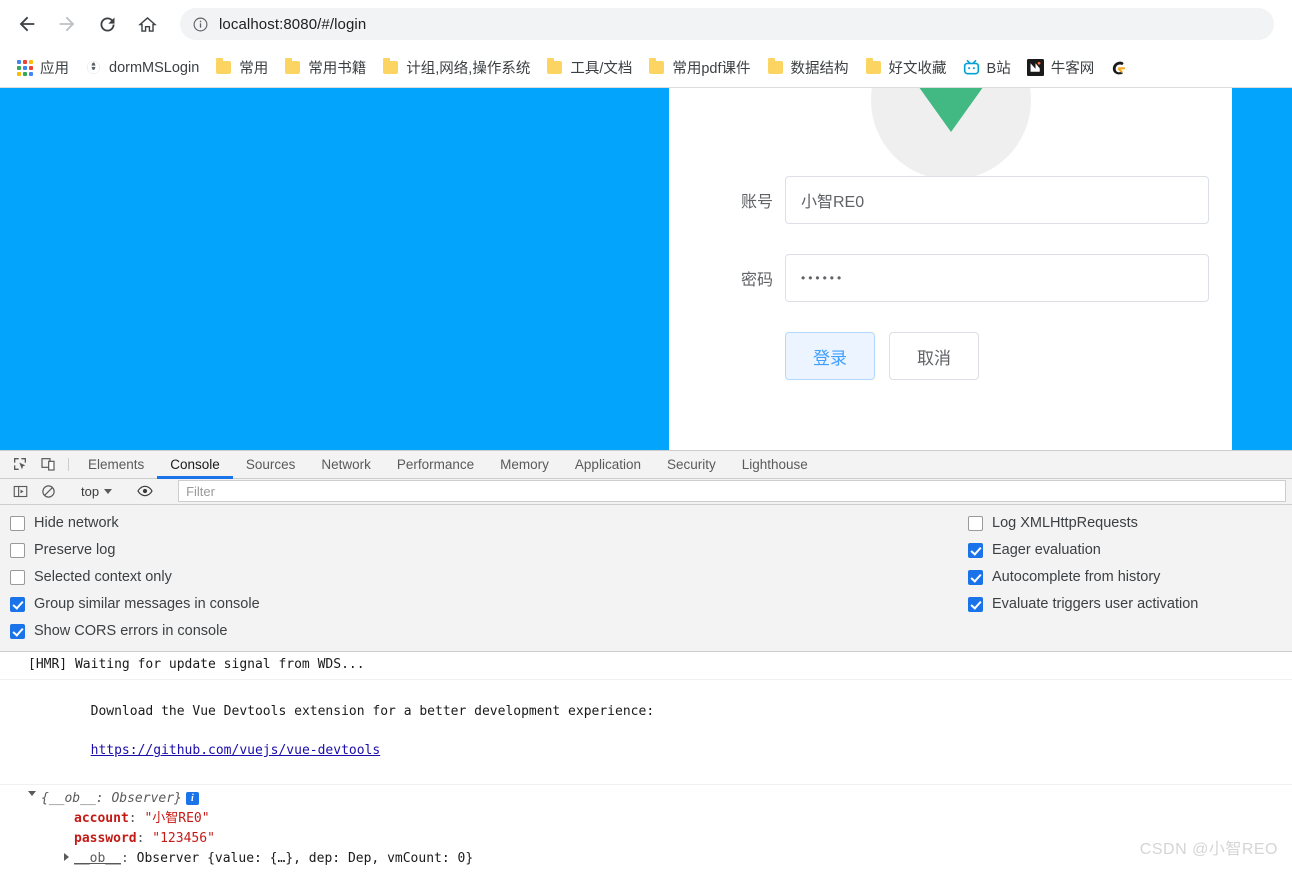 This screenshot has width=1292, height=877. I want to click on tab-console: Console, so click(195, 465).